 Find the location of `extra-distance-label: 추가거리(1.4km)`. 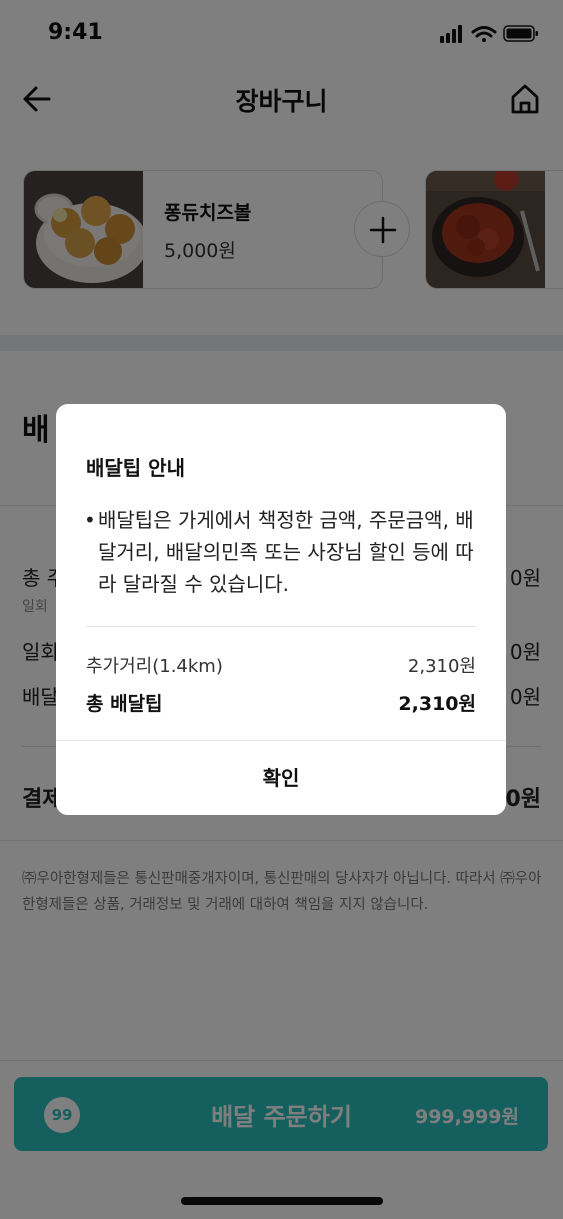

extra-distance-label: 추가거리(1.4km) is located at coordinates (154, 666).